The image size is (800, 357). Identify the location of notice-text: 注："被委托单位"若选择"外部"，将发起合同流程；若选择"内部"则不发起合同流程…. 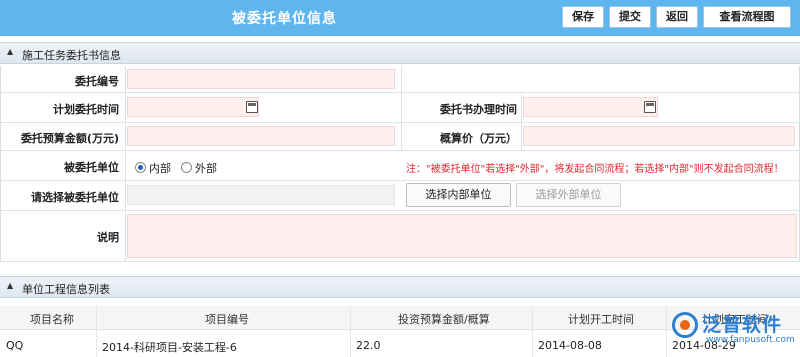
(595, 169).